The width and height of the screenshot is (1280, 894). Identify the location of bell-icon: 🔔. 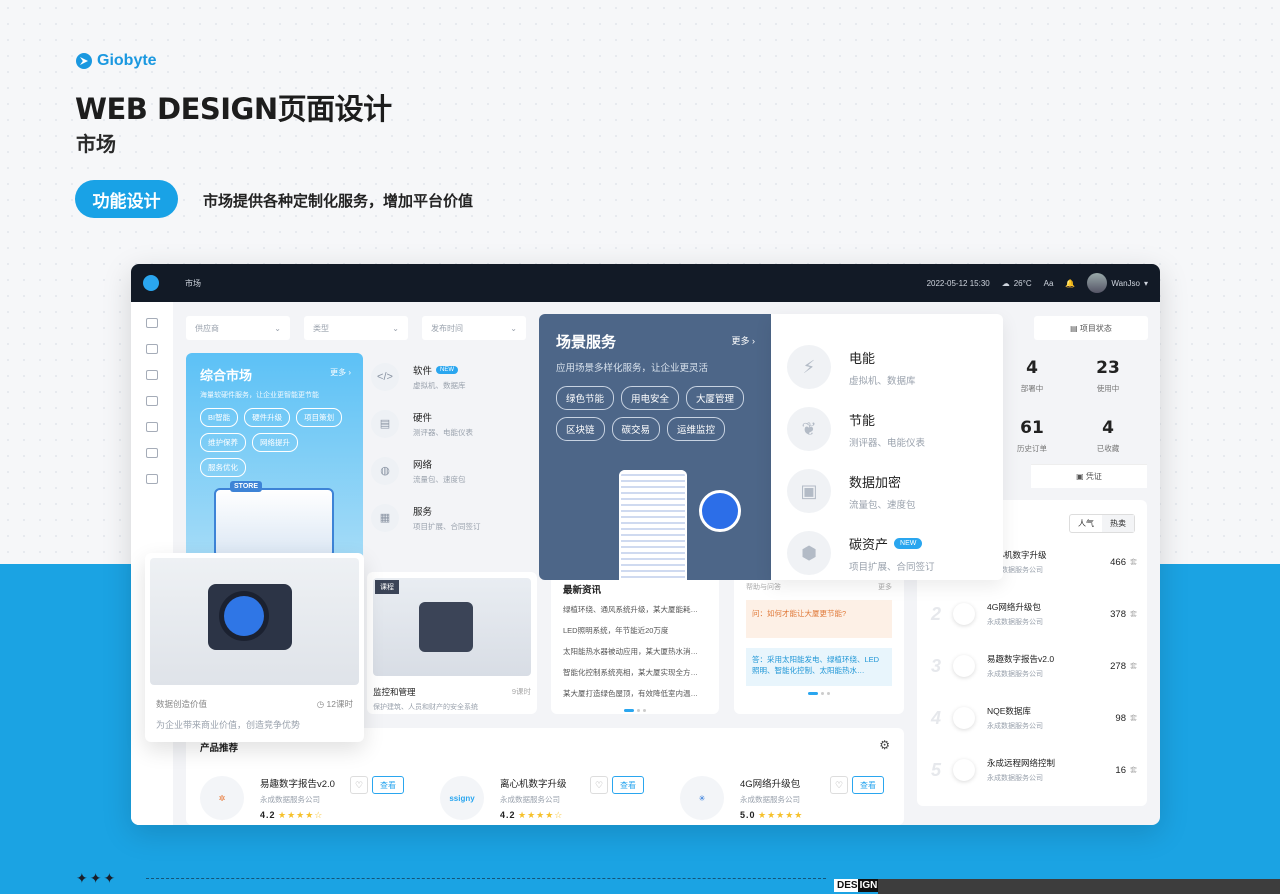
(1070, 283).